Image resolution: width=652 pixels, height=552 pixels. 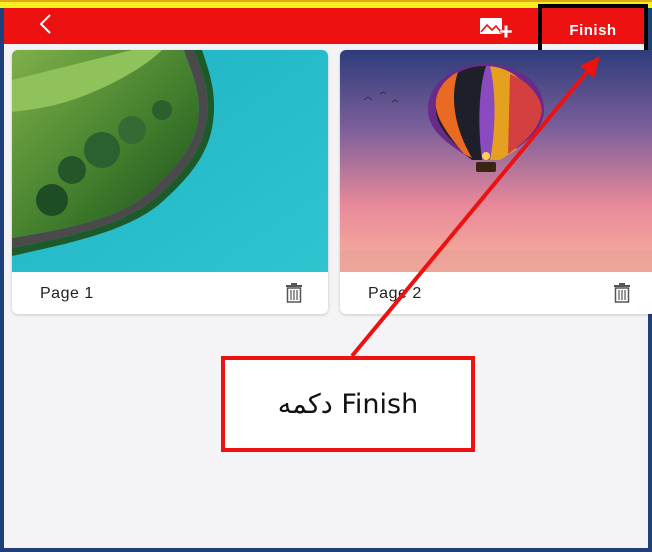 I want to click on annotation-callout: دکمه Finish, so click(x=348, y=404).